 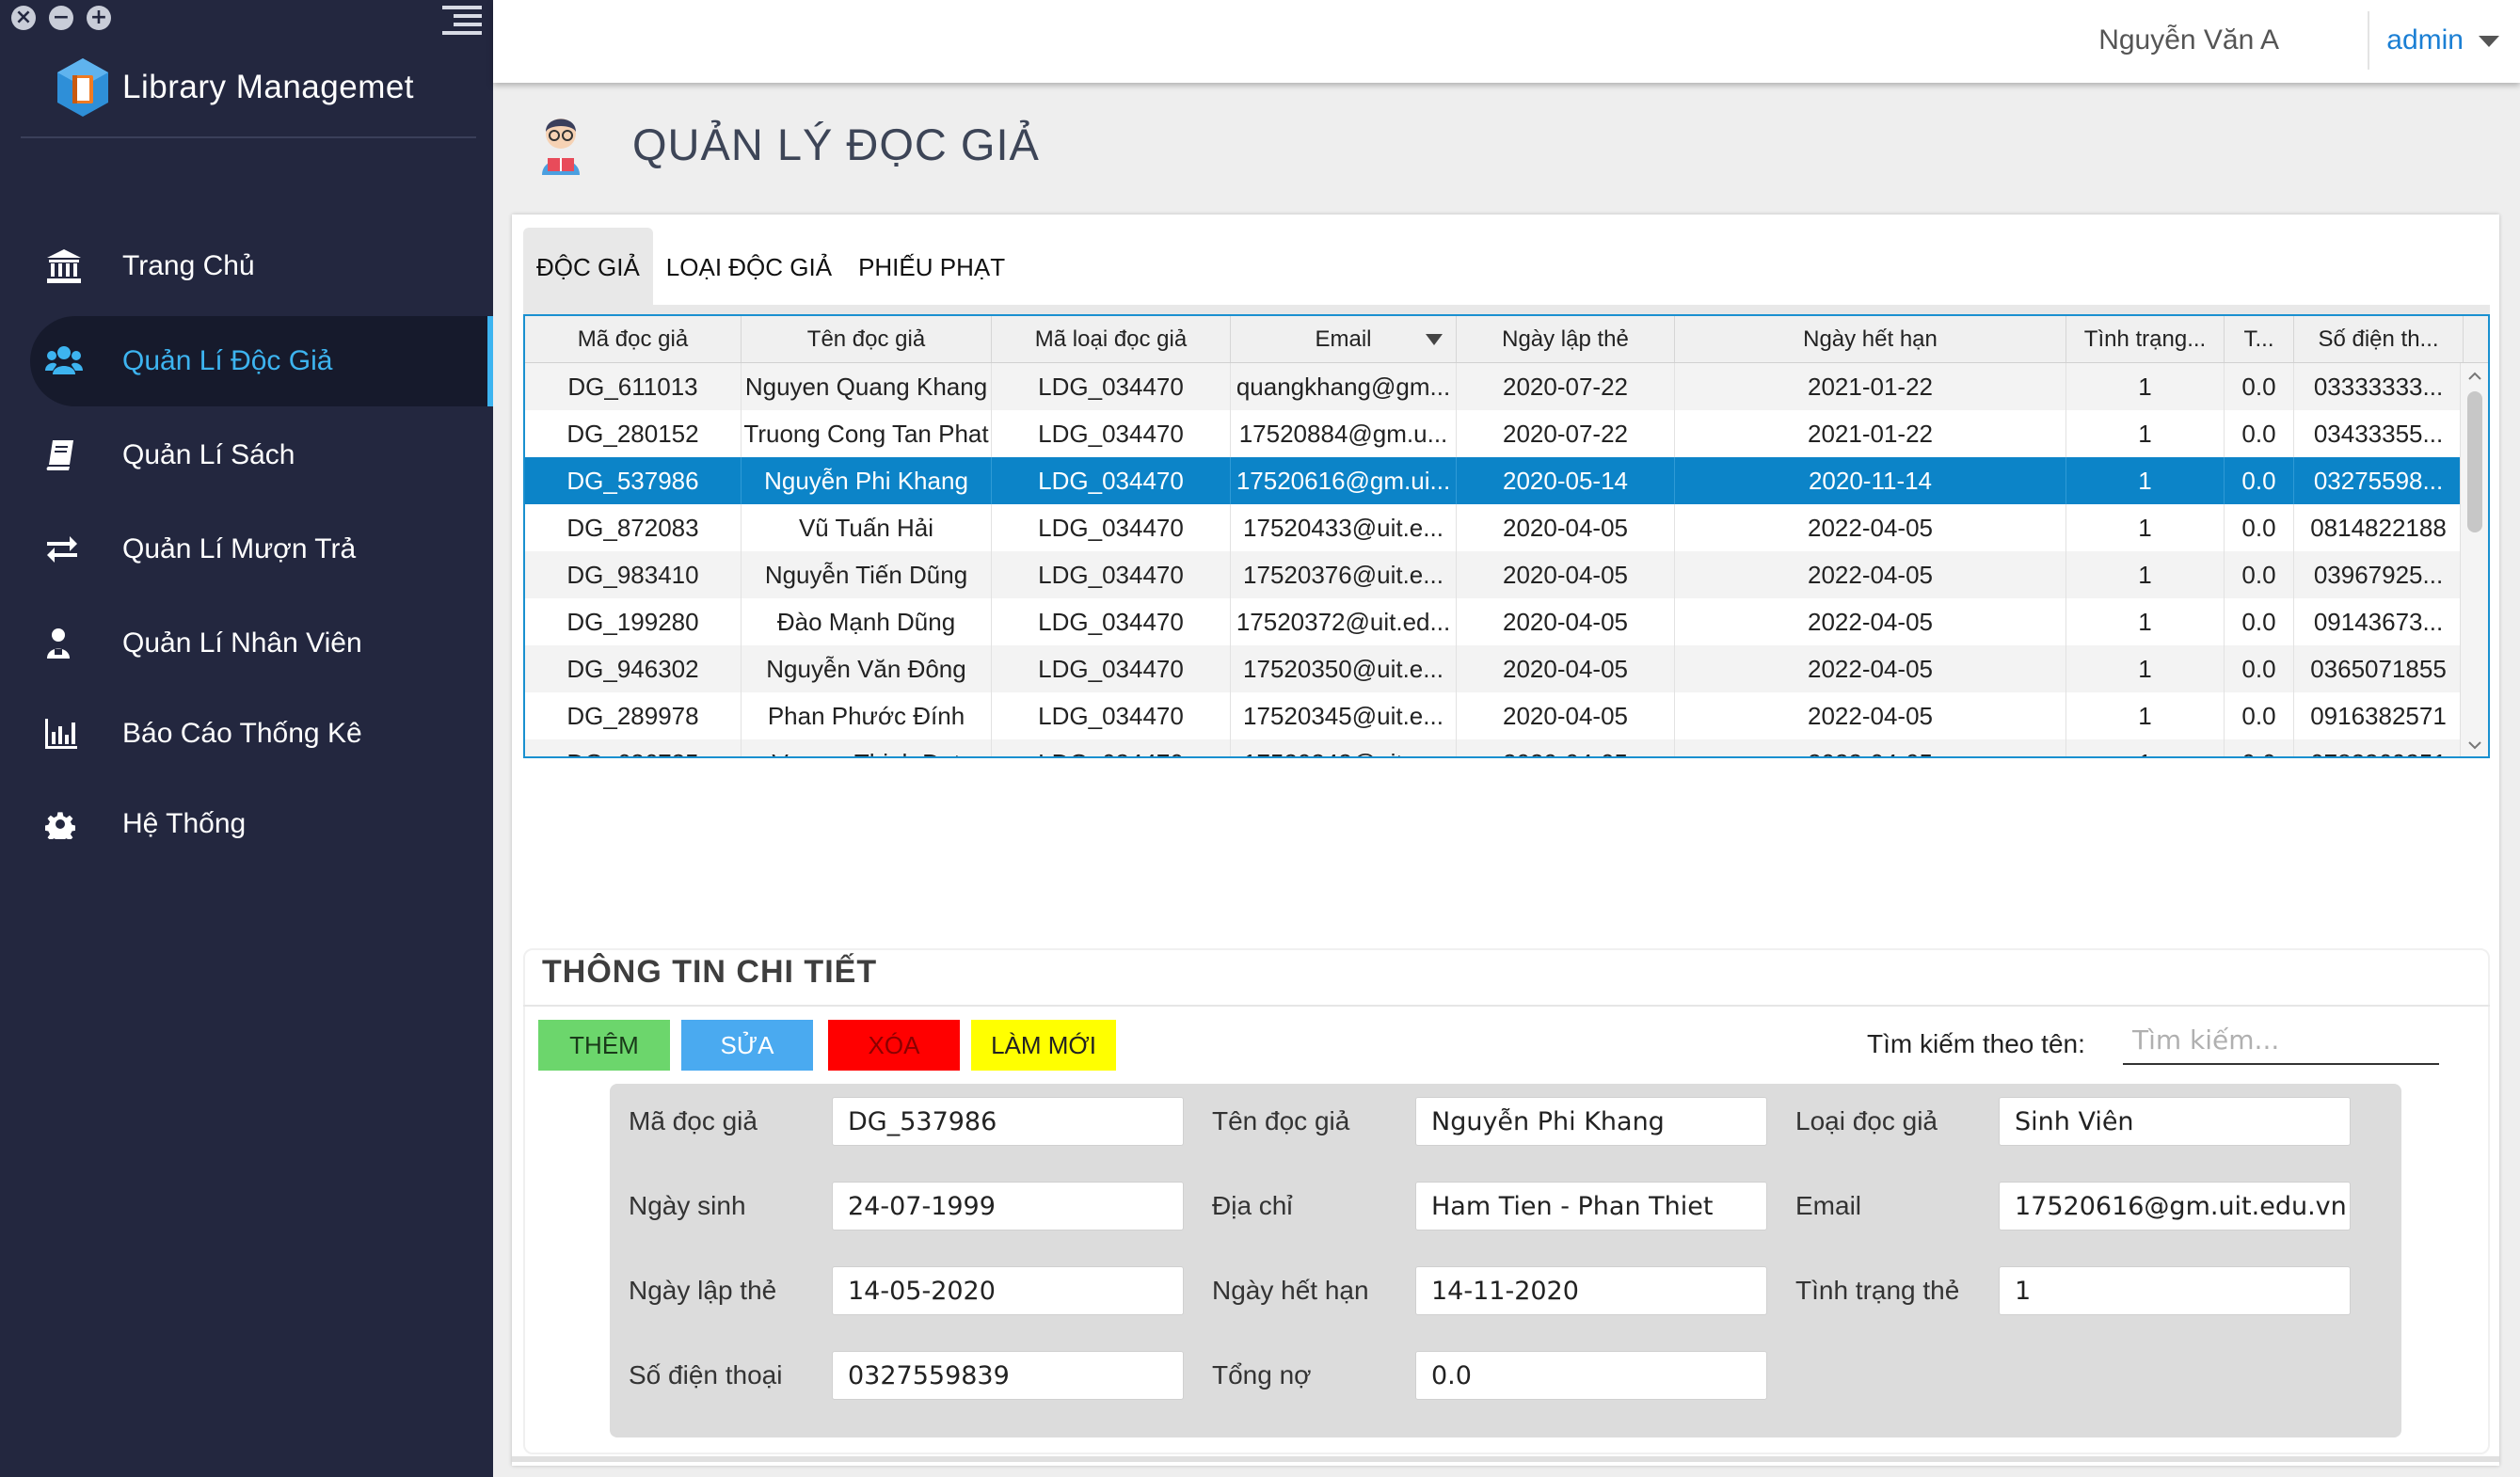 What do you see at coordinates (208, 454) in the screenshot?
I see `sidebar-item-label: Quản Lí Sách` at bounding box center [208, 454].